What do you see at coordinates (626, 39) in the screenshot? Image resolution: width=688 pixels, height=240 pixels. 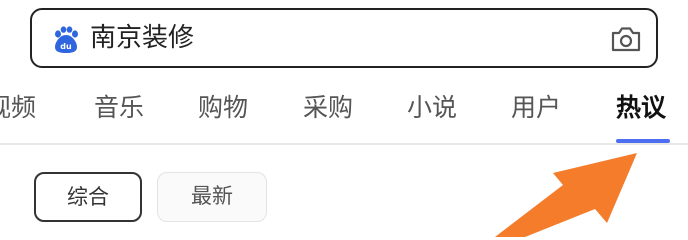 I see `camera-icon` at bounding box center [626, 39].